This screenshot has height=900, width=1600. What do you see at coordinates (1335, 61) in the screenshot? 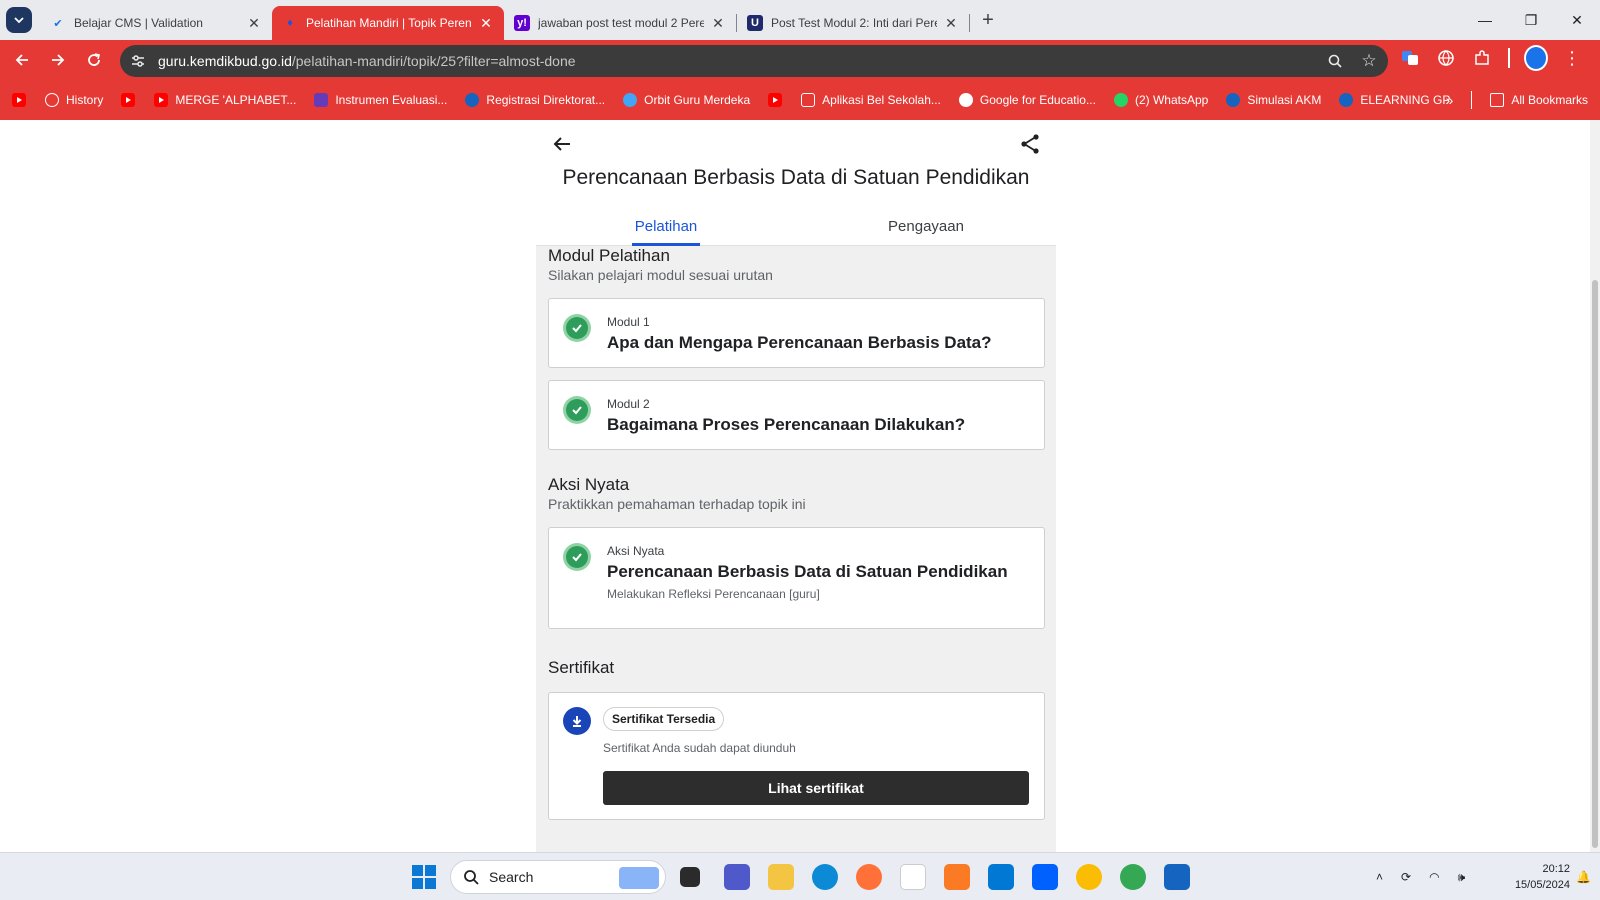
I see `zoom-search-icon` at bounding box center [1335, 61].